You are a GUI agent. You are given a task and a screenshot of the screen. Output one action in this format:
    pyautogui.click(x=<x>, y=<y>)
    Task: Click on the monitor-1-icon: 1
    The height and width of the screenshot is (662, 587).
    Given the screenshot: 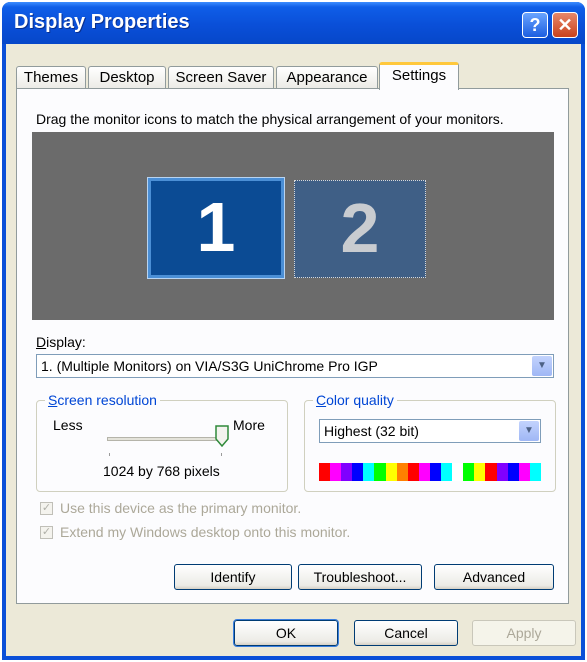 What is the action you would take?
    pyautogui.click(x=216, y=228)
    